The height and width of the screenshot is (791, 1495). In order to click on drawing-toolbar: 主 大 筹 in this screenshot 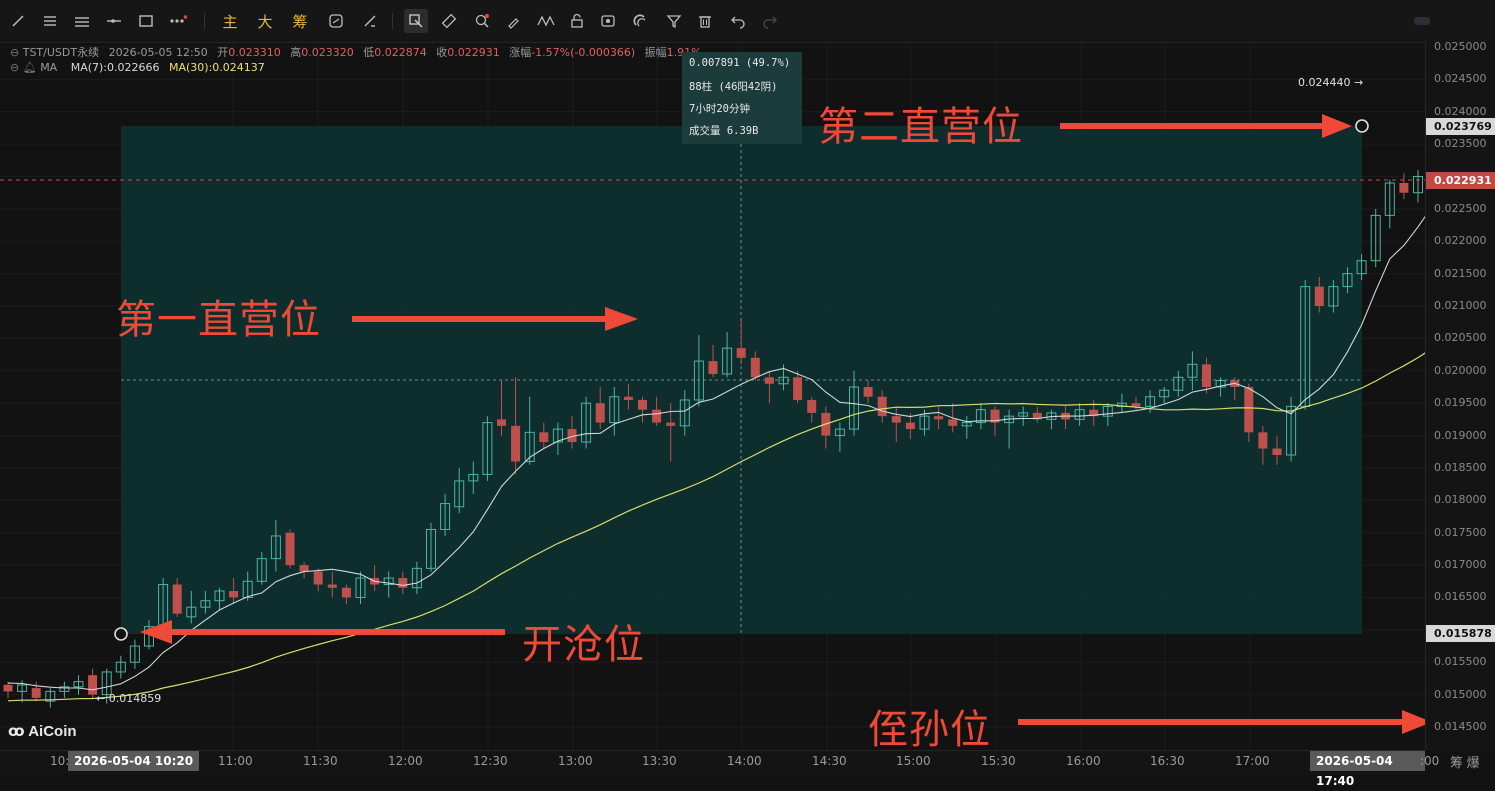, I will do `click(747, 21)`.